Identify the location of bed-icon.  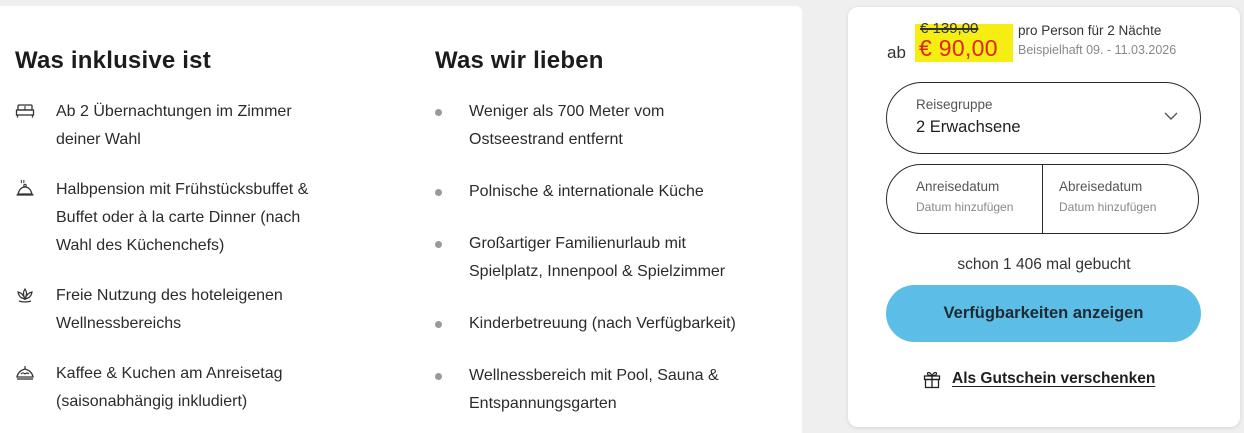
(25, 111).